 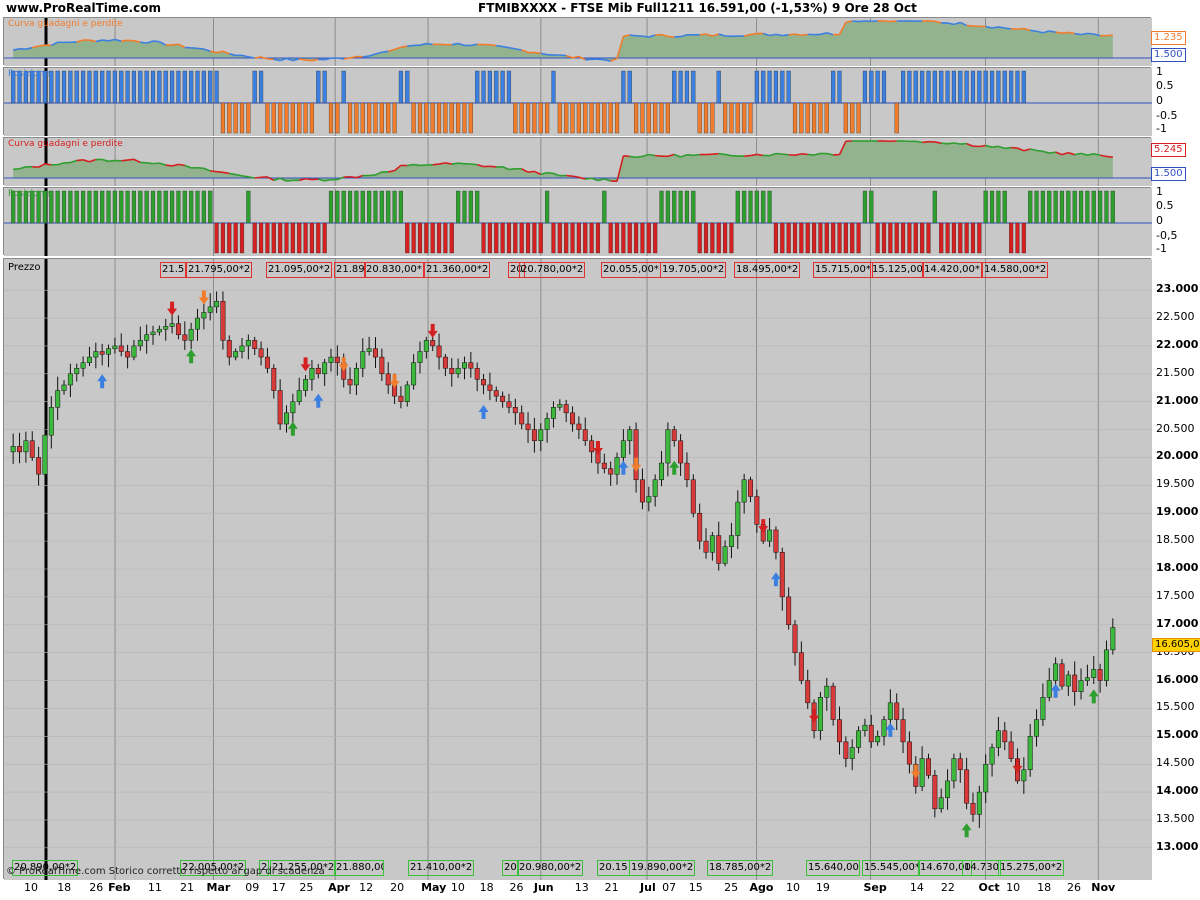 I want to click on price-tick-label: 18.000, so click(x=1177, y=567).